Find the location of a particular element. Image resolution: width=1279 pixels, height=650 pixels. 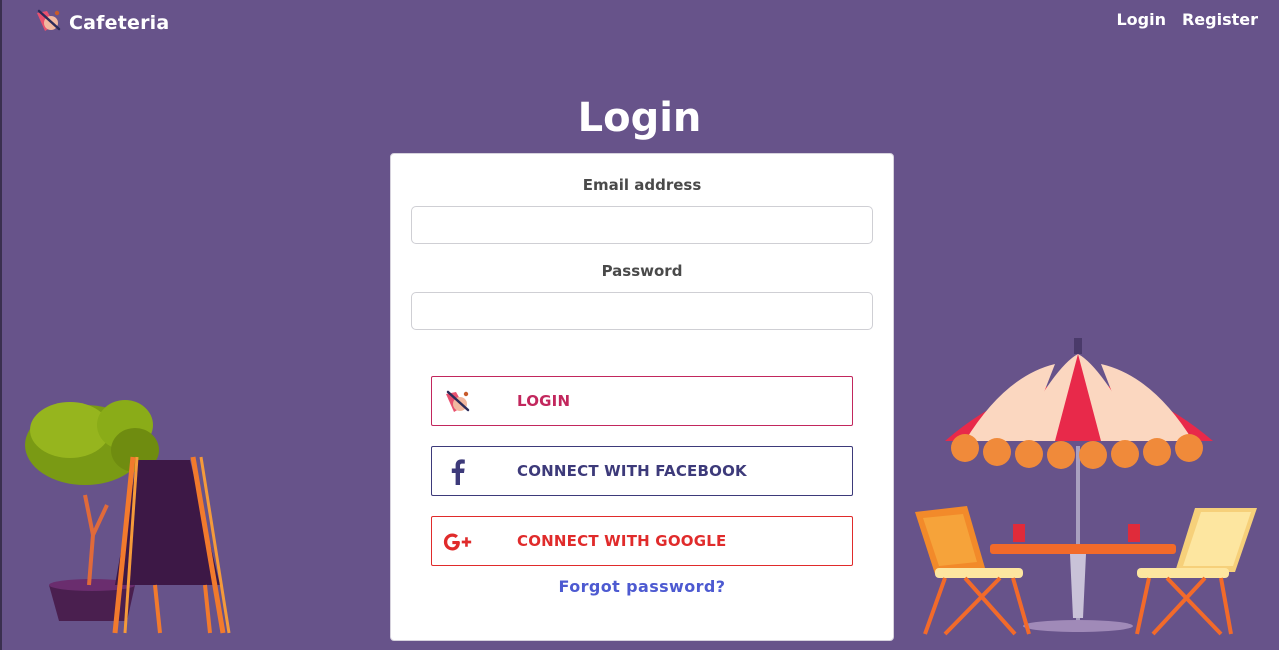

nav-links: Login Register is located at coordinates (1187, 19).